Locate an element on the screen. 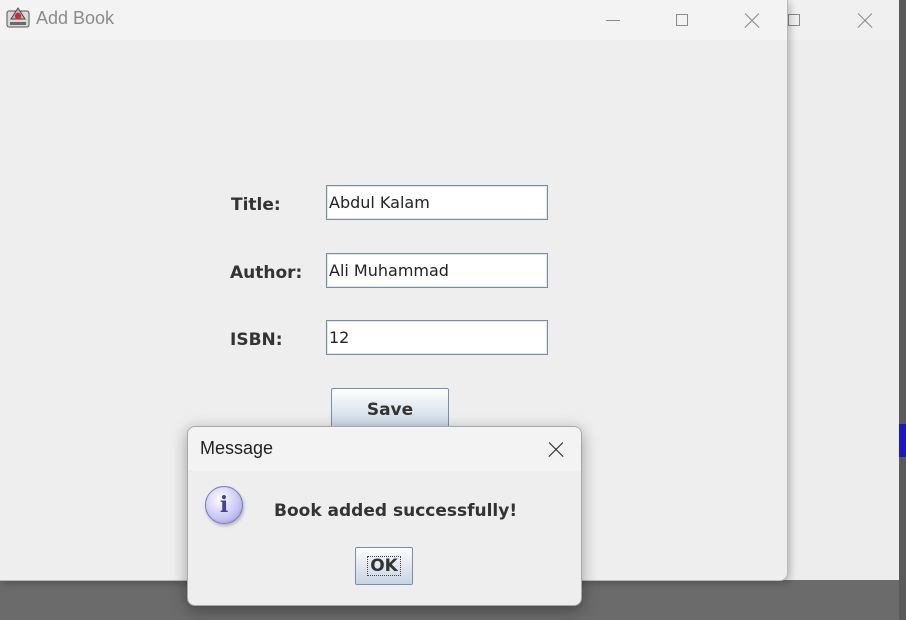 This screenshot has width=906, height=620. dialog-title: Message is located at coordinates (237, 448).